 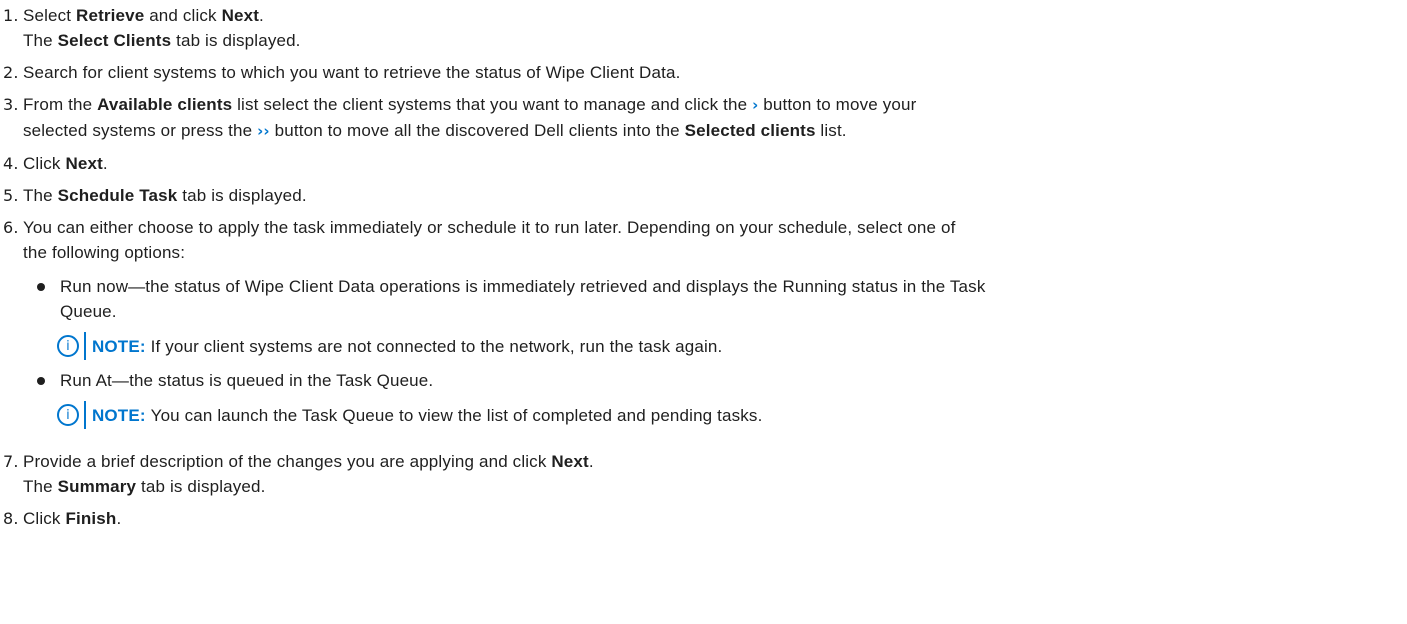 I want to click on step-line: Click Next., so click(x=715, y=163).